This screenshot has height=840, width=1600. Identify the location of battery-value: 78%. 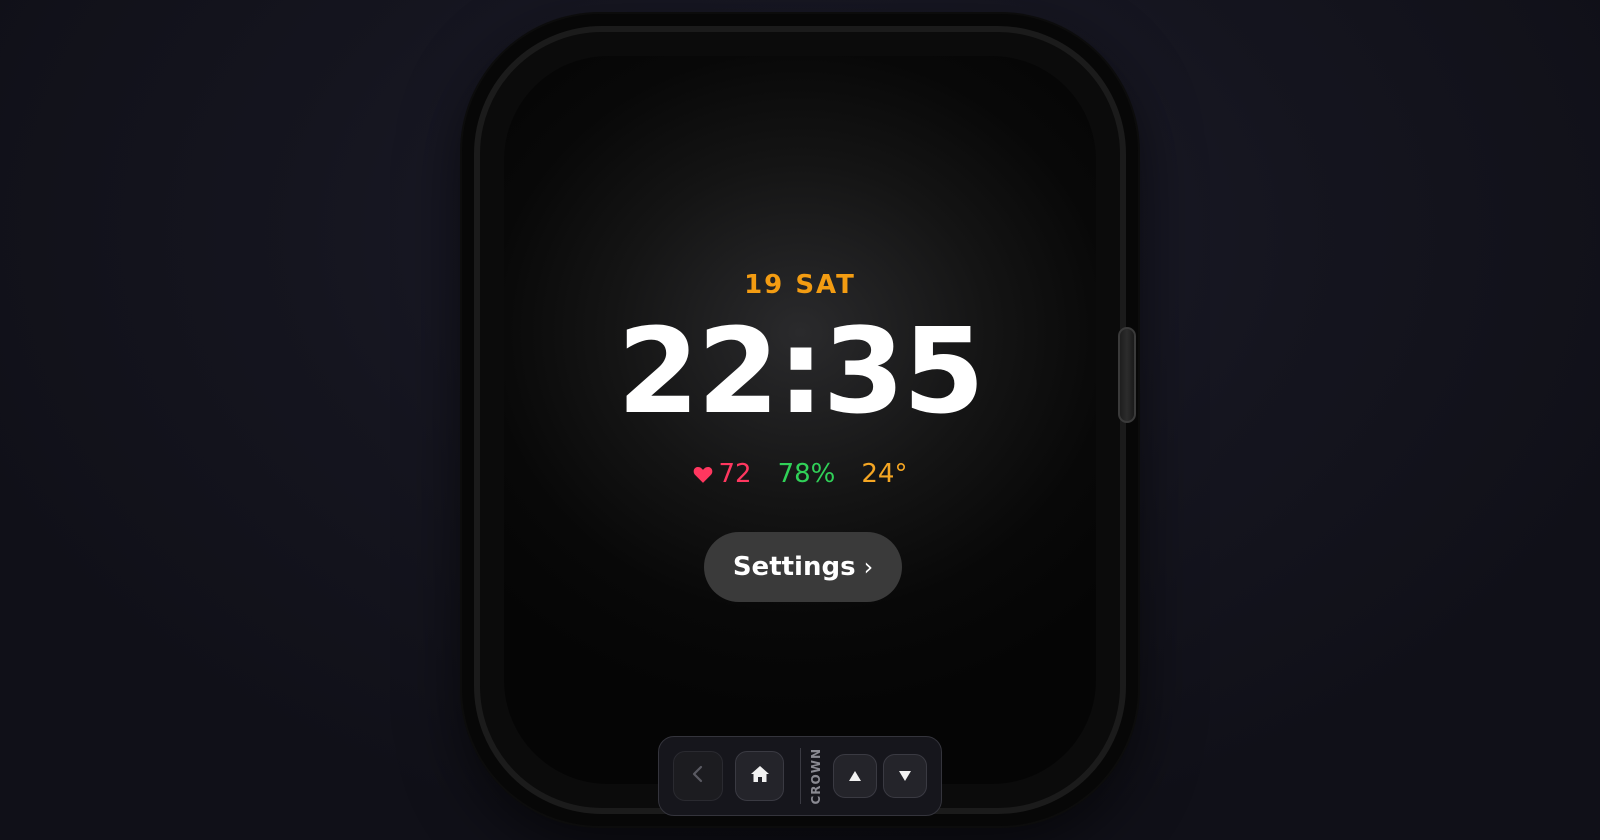
(806, 474).